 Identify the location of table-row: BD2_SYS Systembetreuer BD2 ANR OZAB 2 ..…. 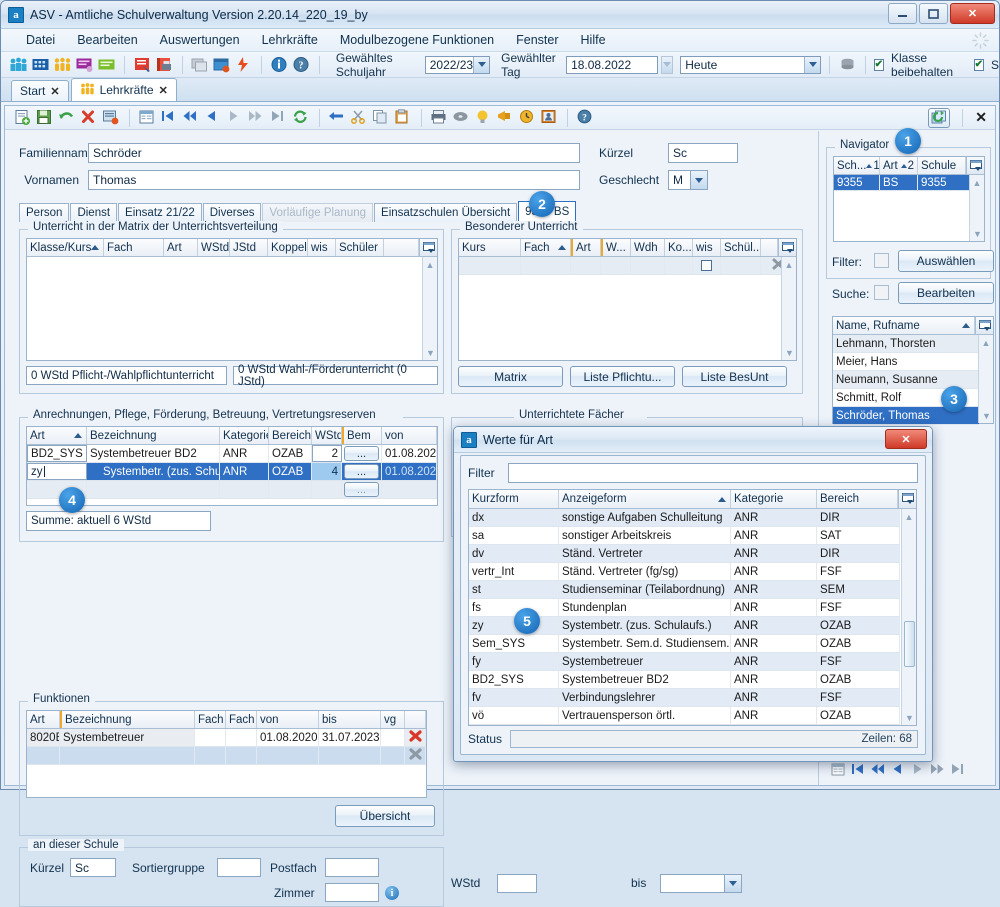
(232, 454).